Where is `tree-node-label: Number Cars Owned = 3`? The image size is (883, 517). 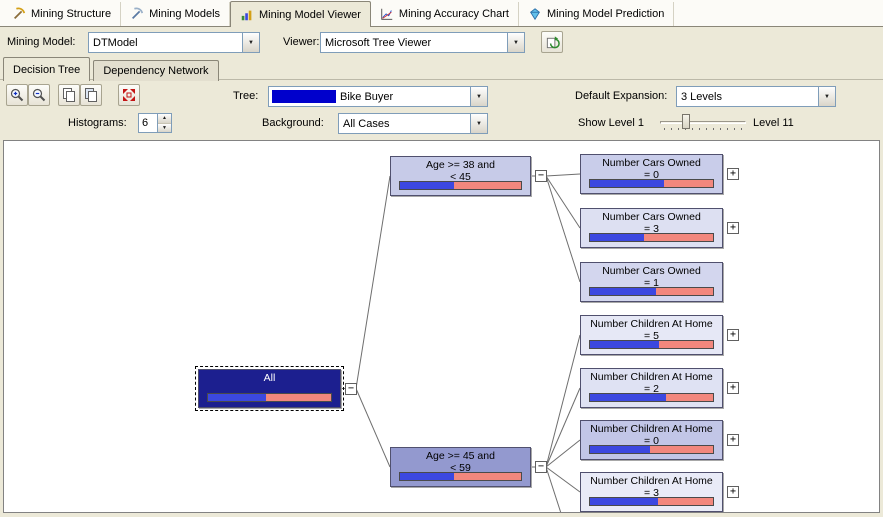
tree-node-label: Number Cars Owned = 3 is located at coordinates (651, 223).